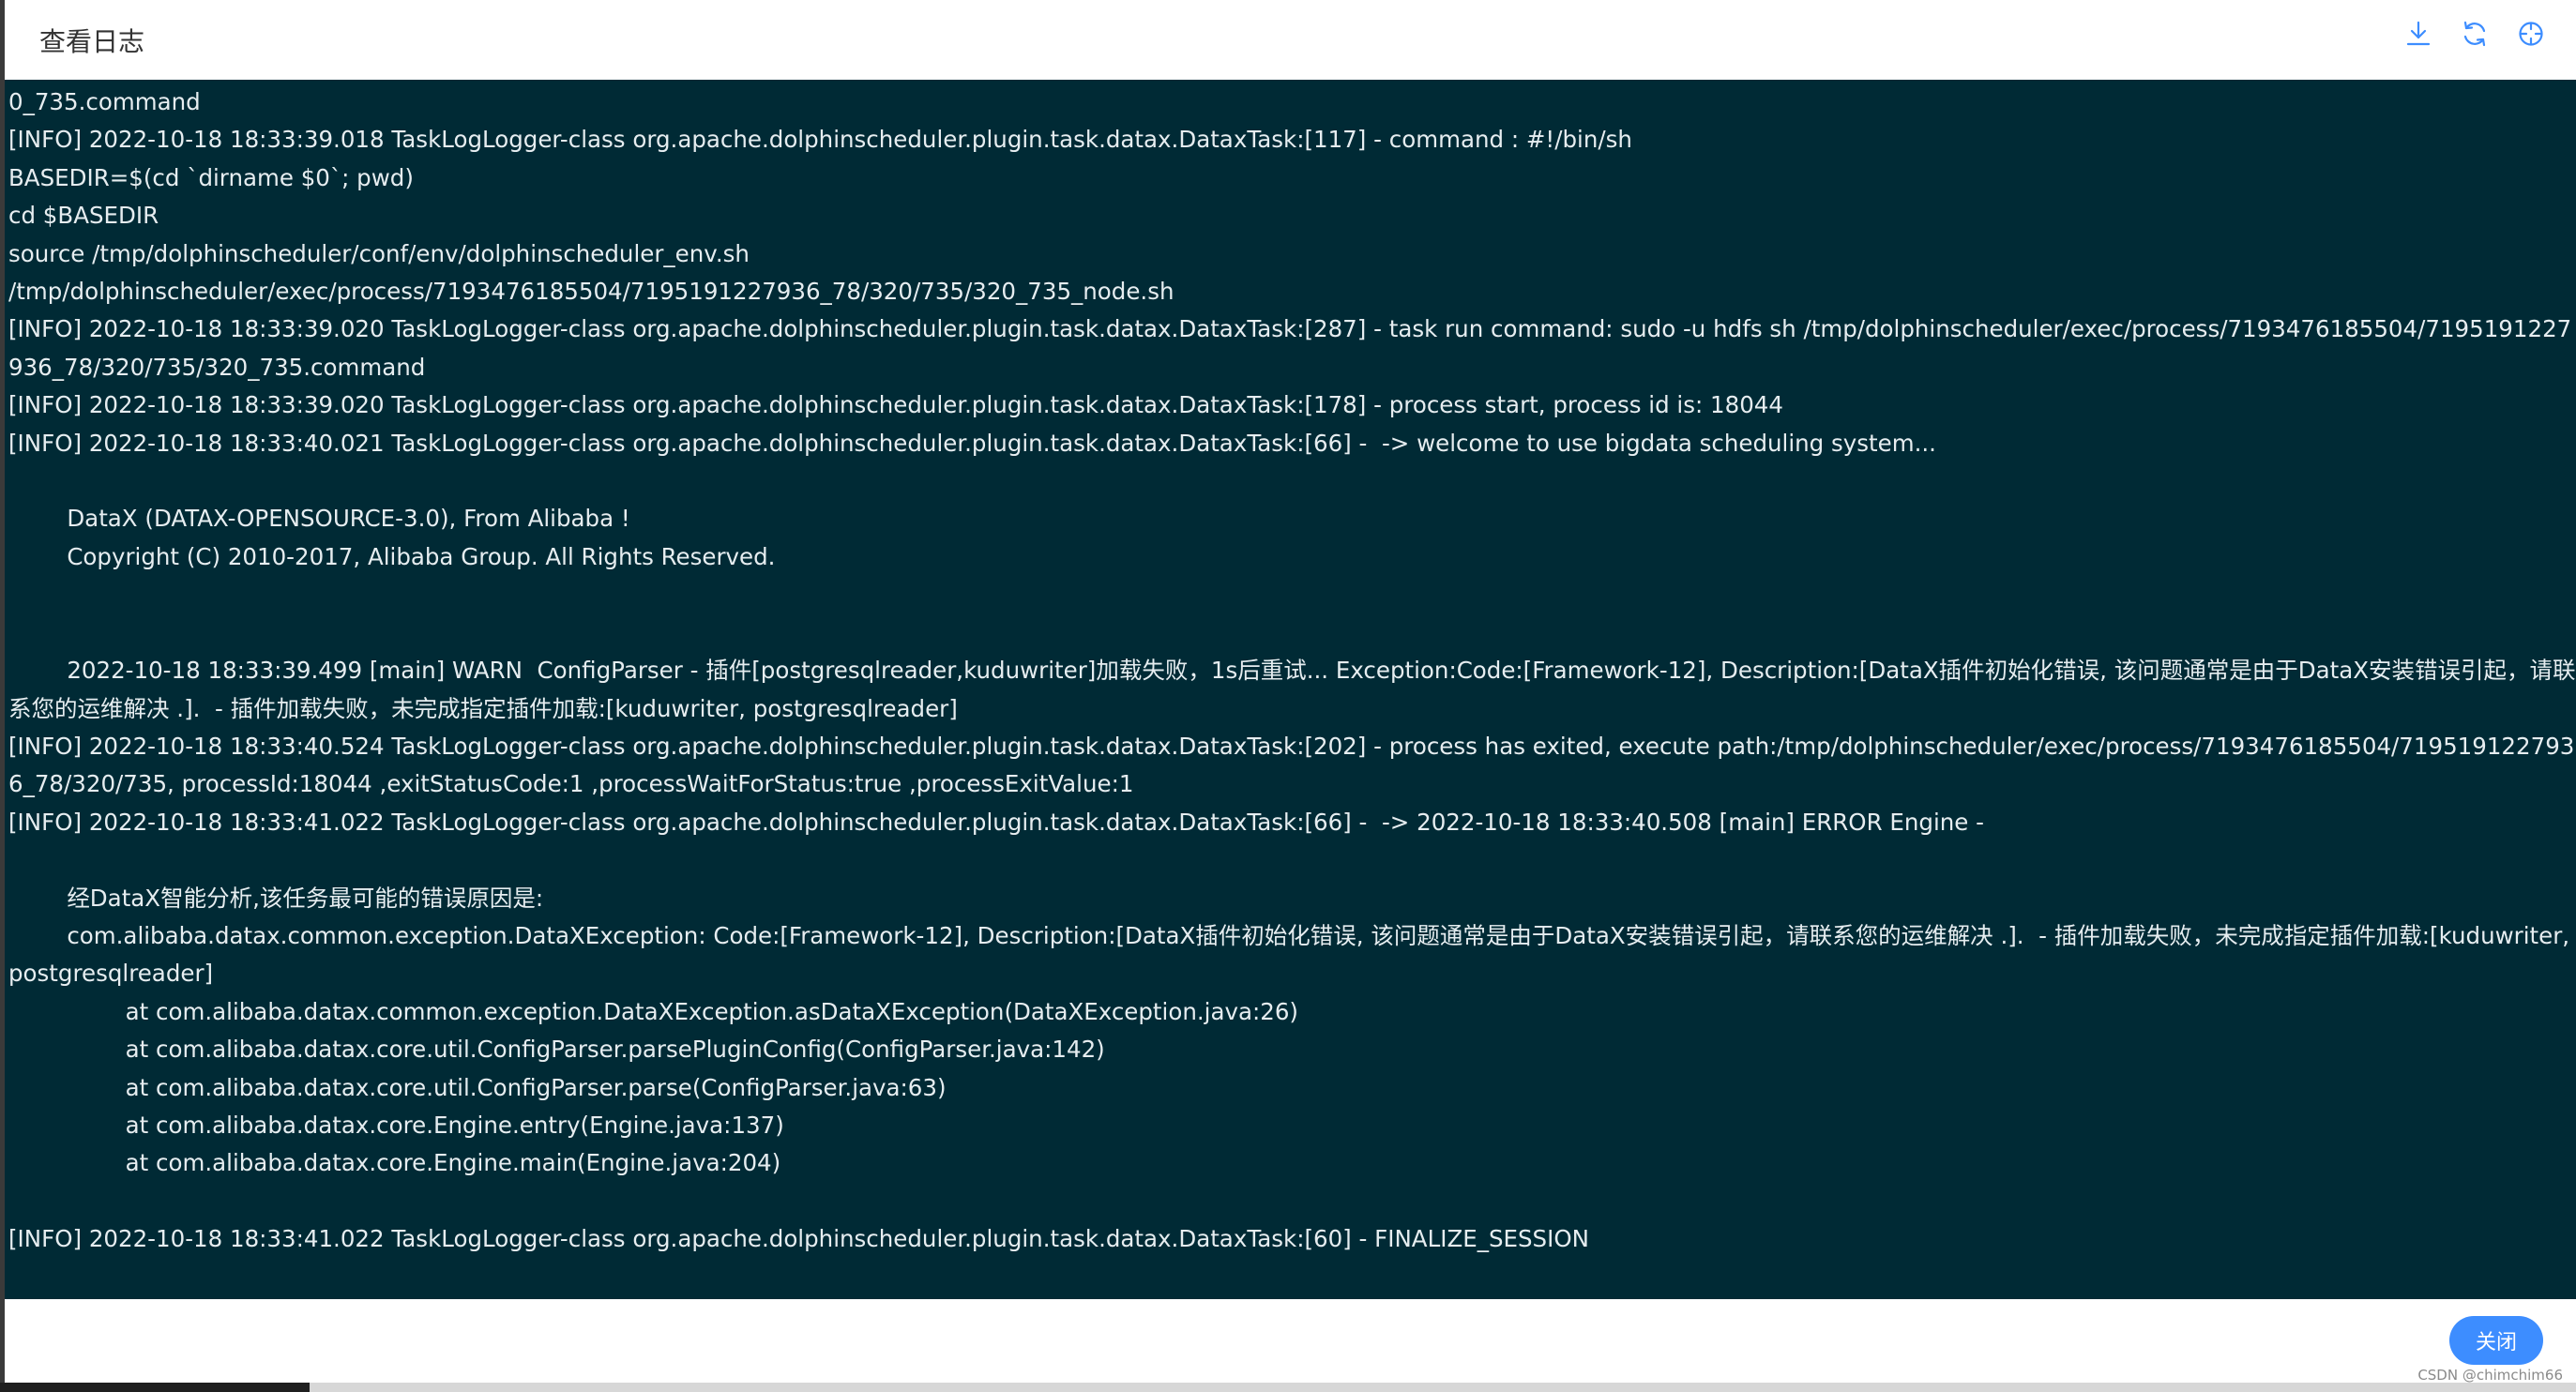 The width and height of the screenshot is (2576, 1392). What do you see at coordinates (83, 216) in the screenshot?
I see `log-line: cd $BASEDIR` at bounding box center [83, 216].